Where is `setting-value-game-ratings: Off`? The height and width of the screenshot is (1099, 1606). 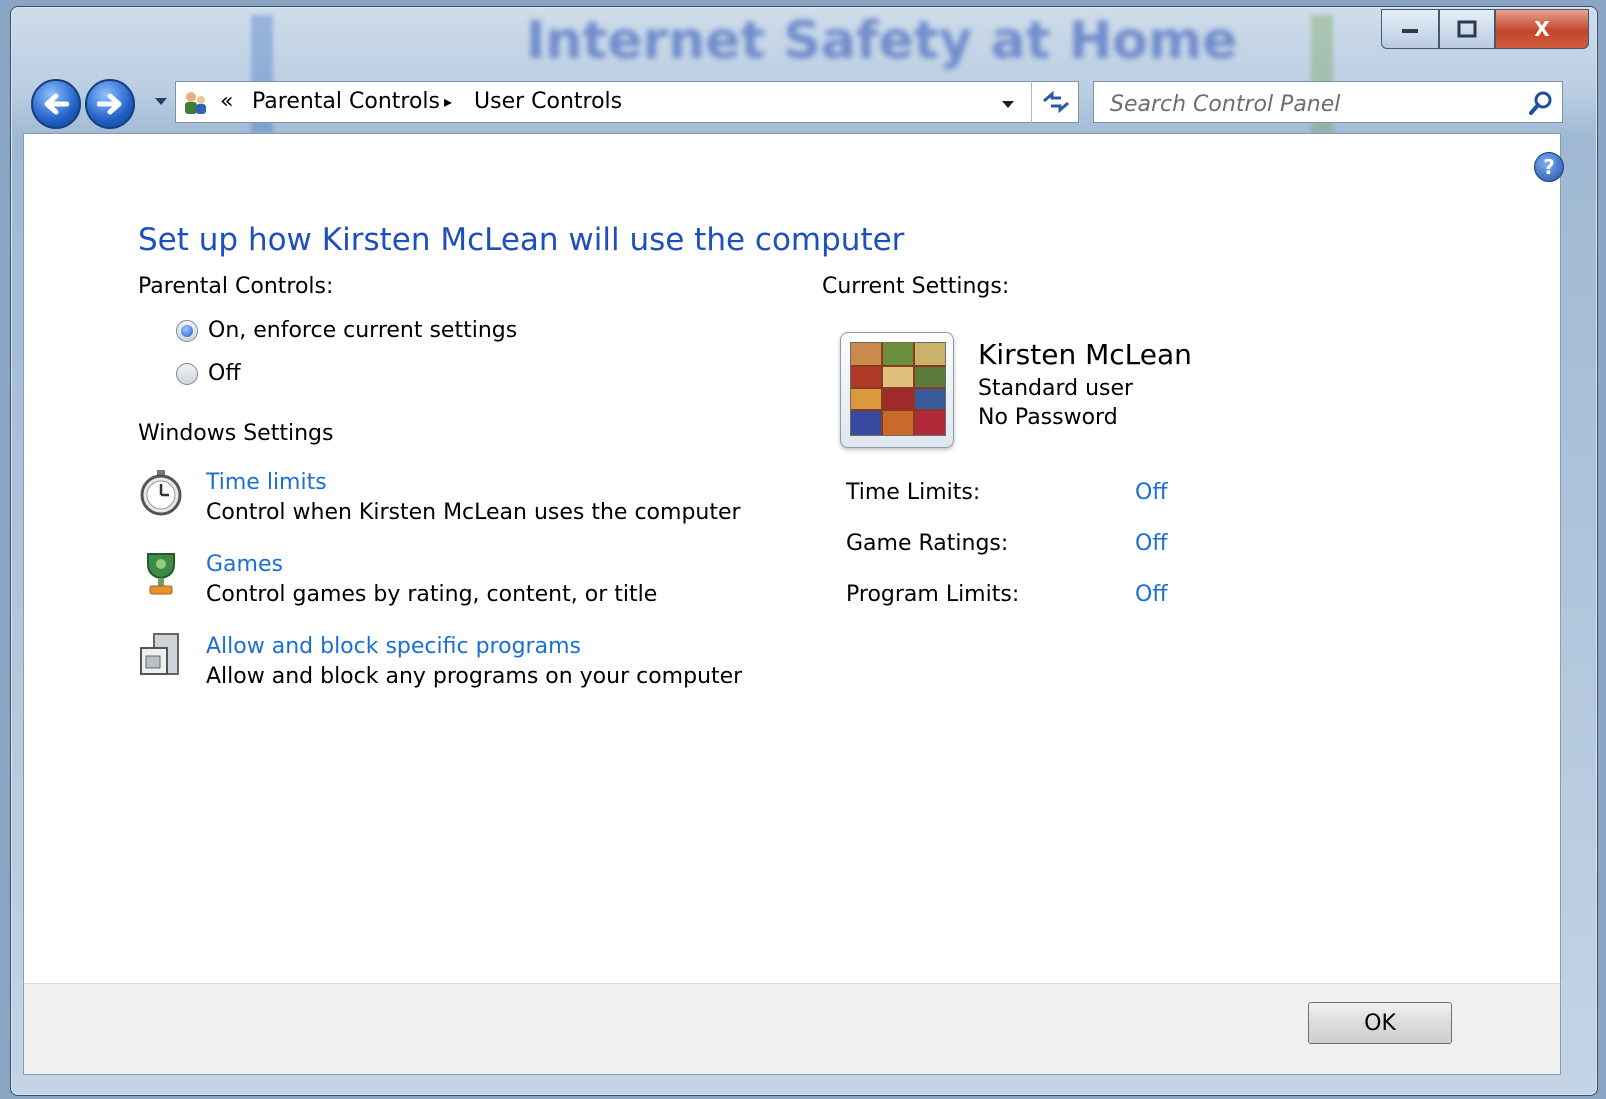 setting-value-game-ratings: Off is located at coordinates (1151, 543).